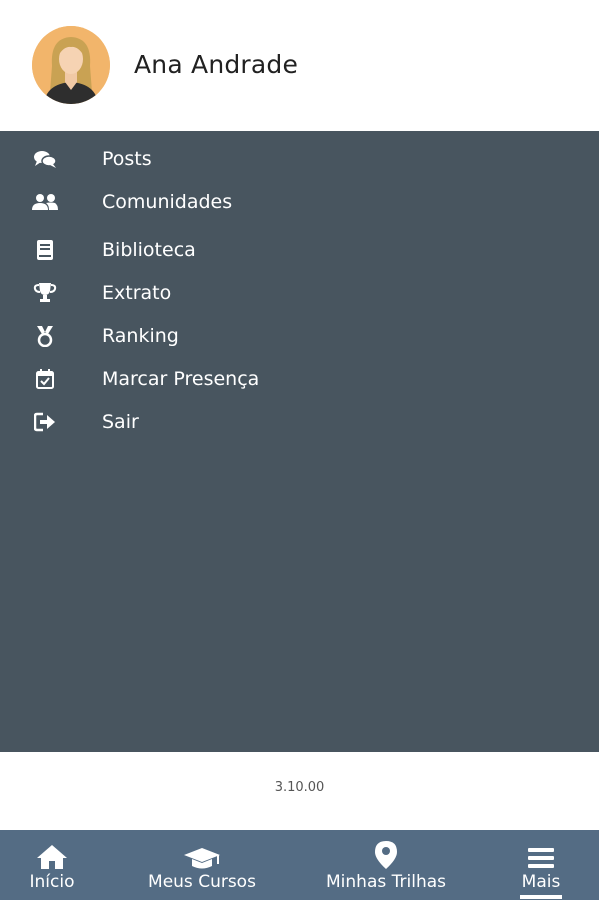 The width and height of the screenshot is (599, 900). What do you see at coordinates (120, 422) in the screenshot?
I see `menu-item-label: Sair` at bounding box center [120, 422].